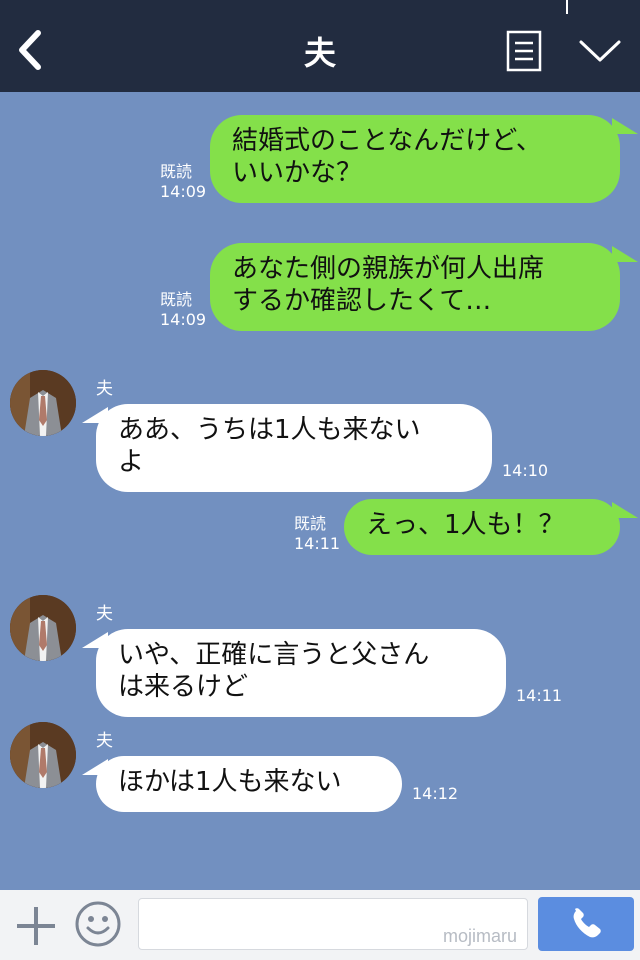 This screenshot has height=960, width=640. I want to click on plus-icon, so click(36, 926).